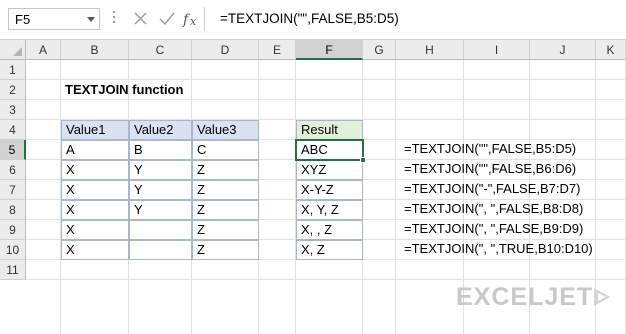 Image resolution: width=626 pixels, height=334 pixels. Describe the element at coordinates (95, 50) in the screenshot. I see `column-header-b: B` at that location.